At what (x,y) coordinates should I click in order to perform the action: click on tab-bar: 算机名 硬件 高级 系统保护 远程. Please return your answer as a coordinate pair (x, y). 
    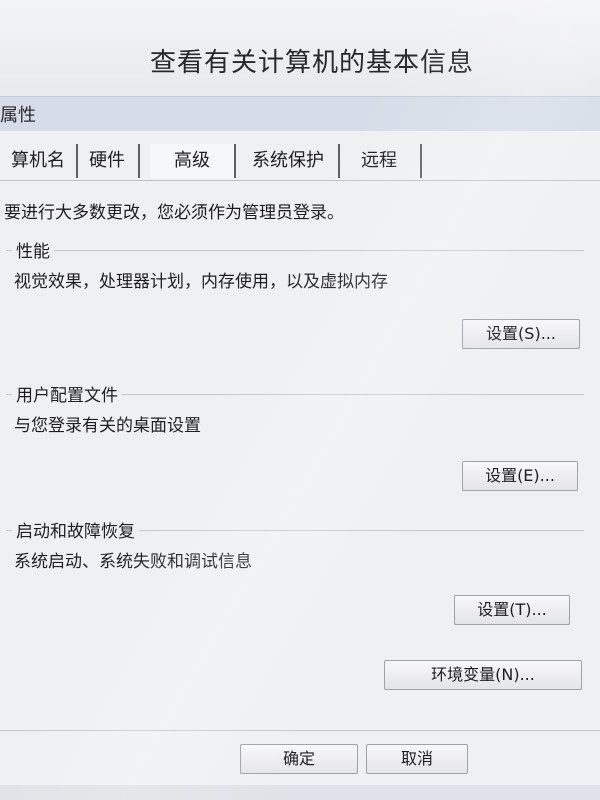
    Looking at the image, I should click on (300, 162).